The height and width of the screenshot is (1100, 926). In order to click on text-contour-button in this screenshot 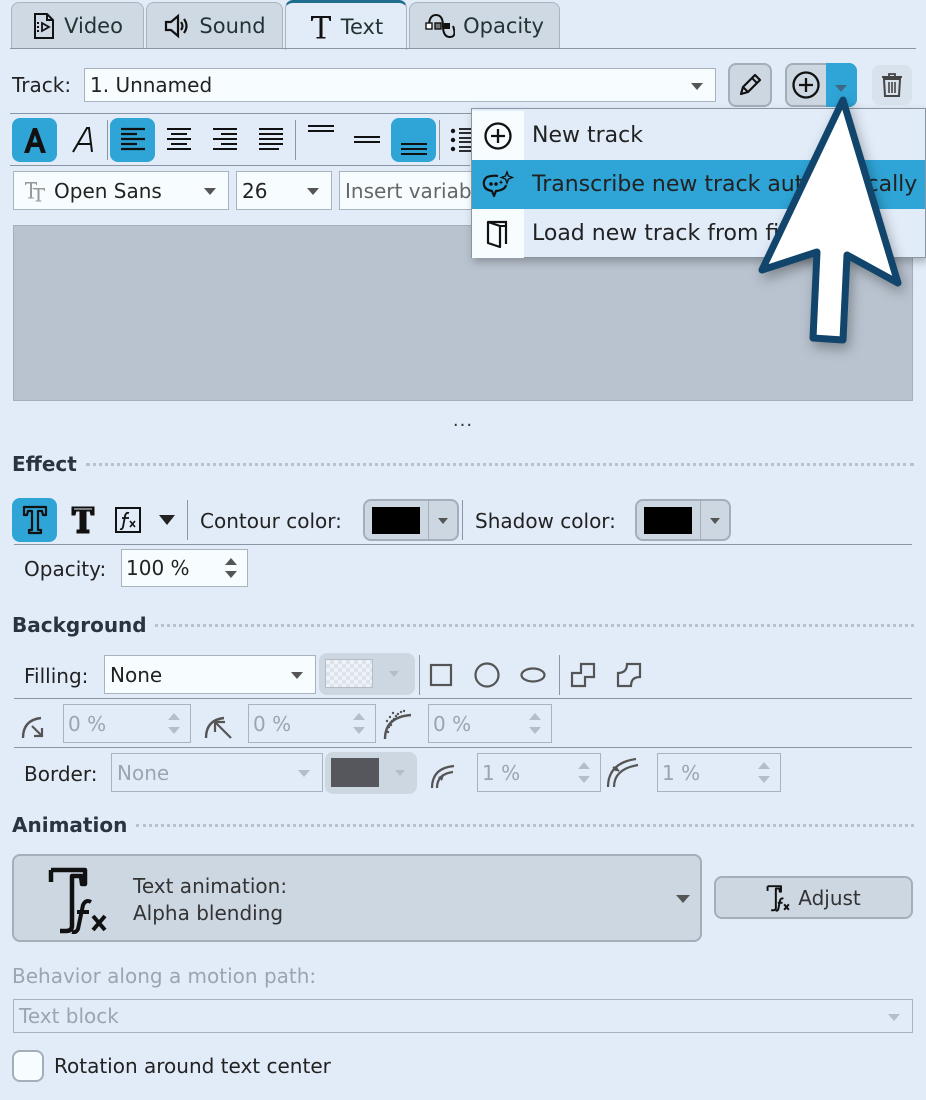, I will do `click(83, 520)`.